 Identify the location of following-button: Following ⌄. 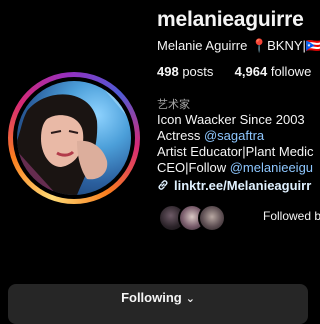
(158, 304).